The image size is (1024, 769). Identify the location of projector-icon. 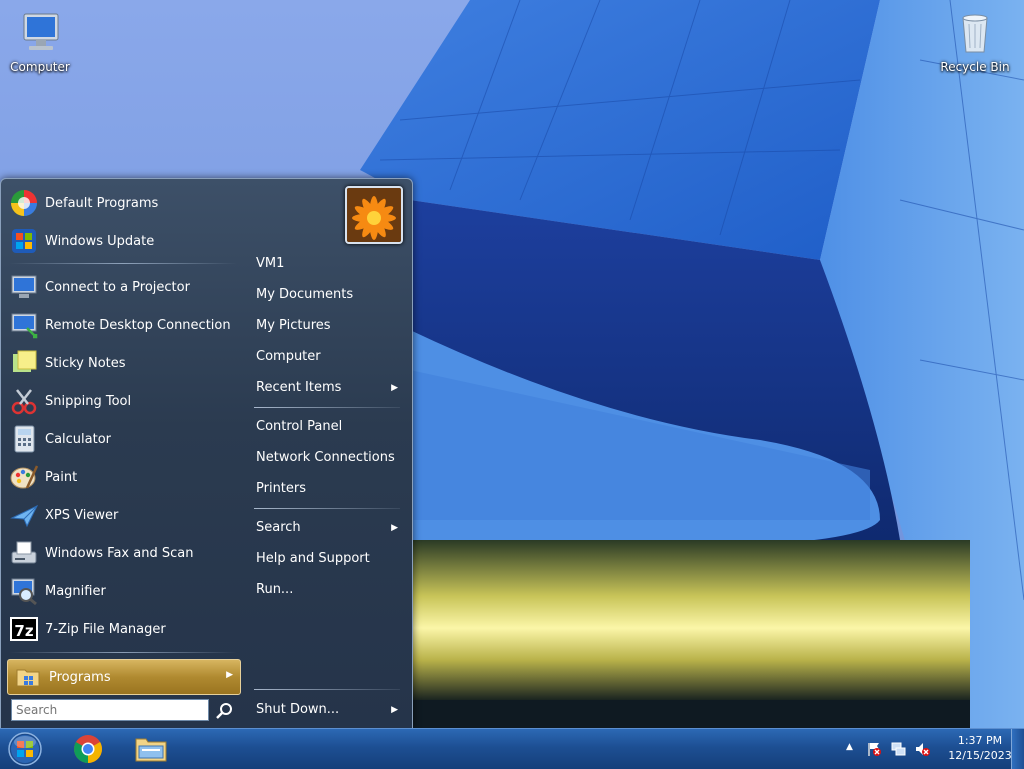
(24, 287).